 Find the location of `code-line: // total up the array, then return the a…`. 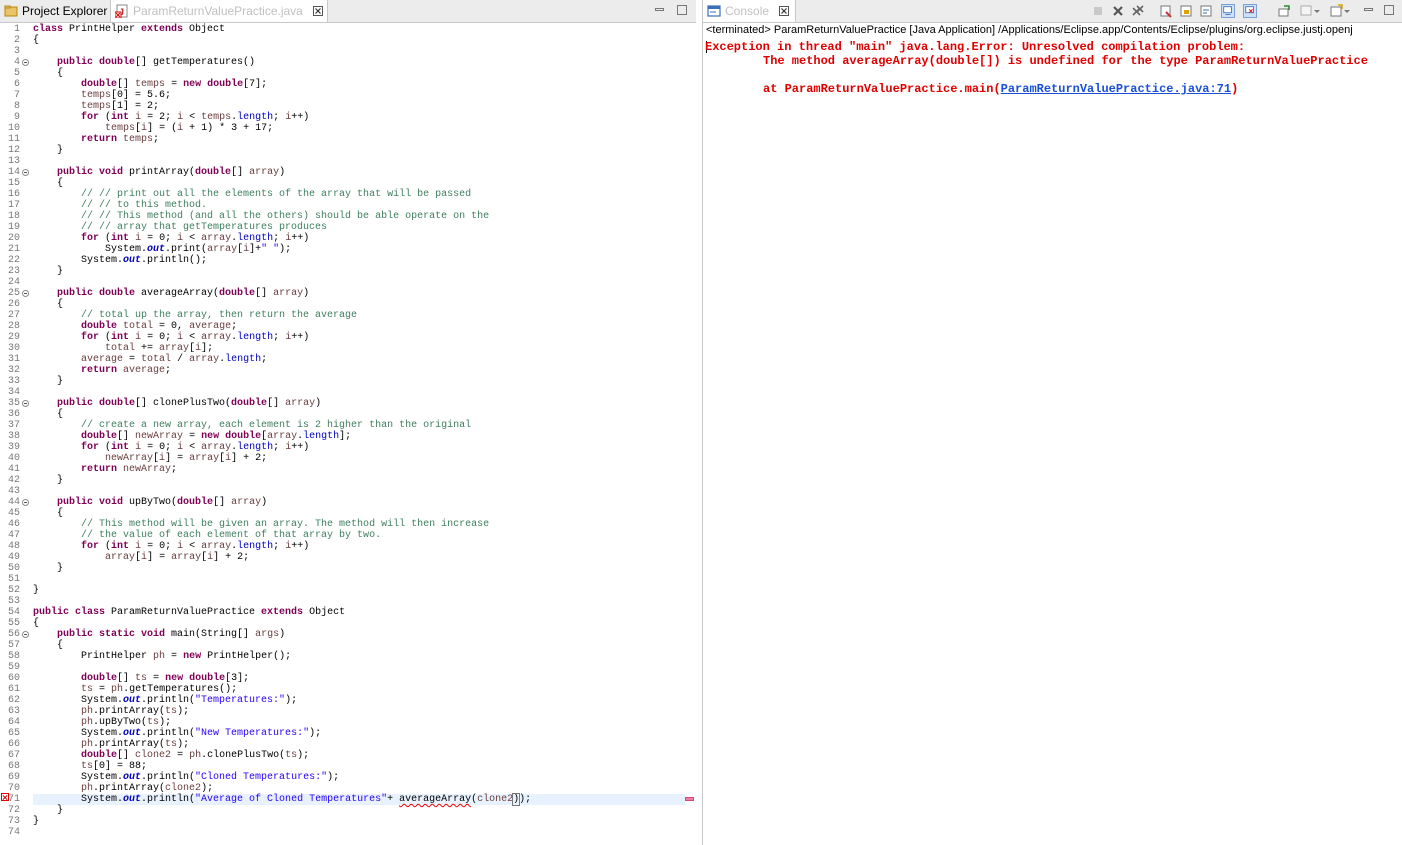

code-line: // total up the array, then return the a… is located at coordinates (195, 315).